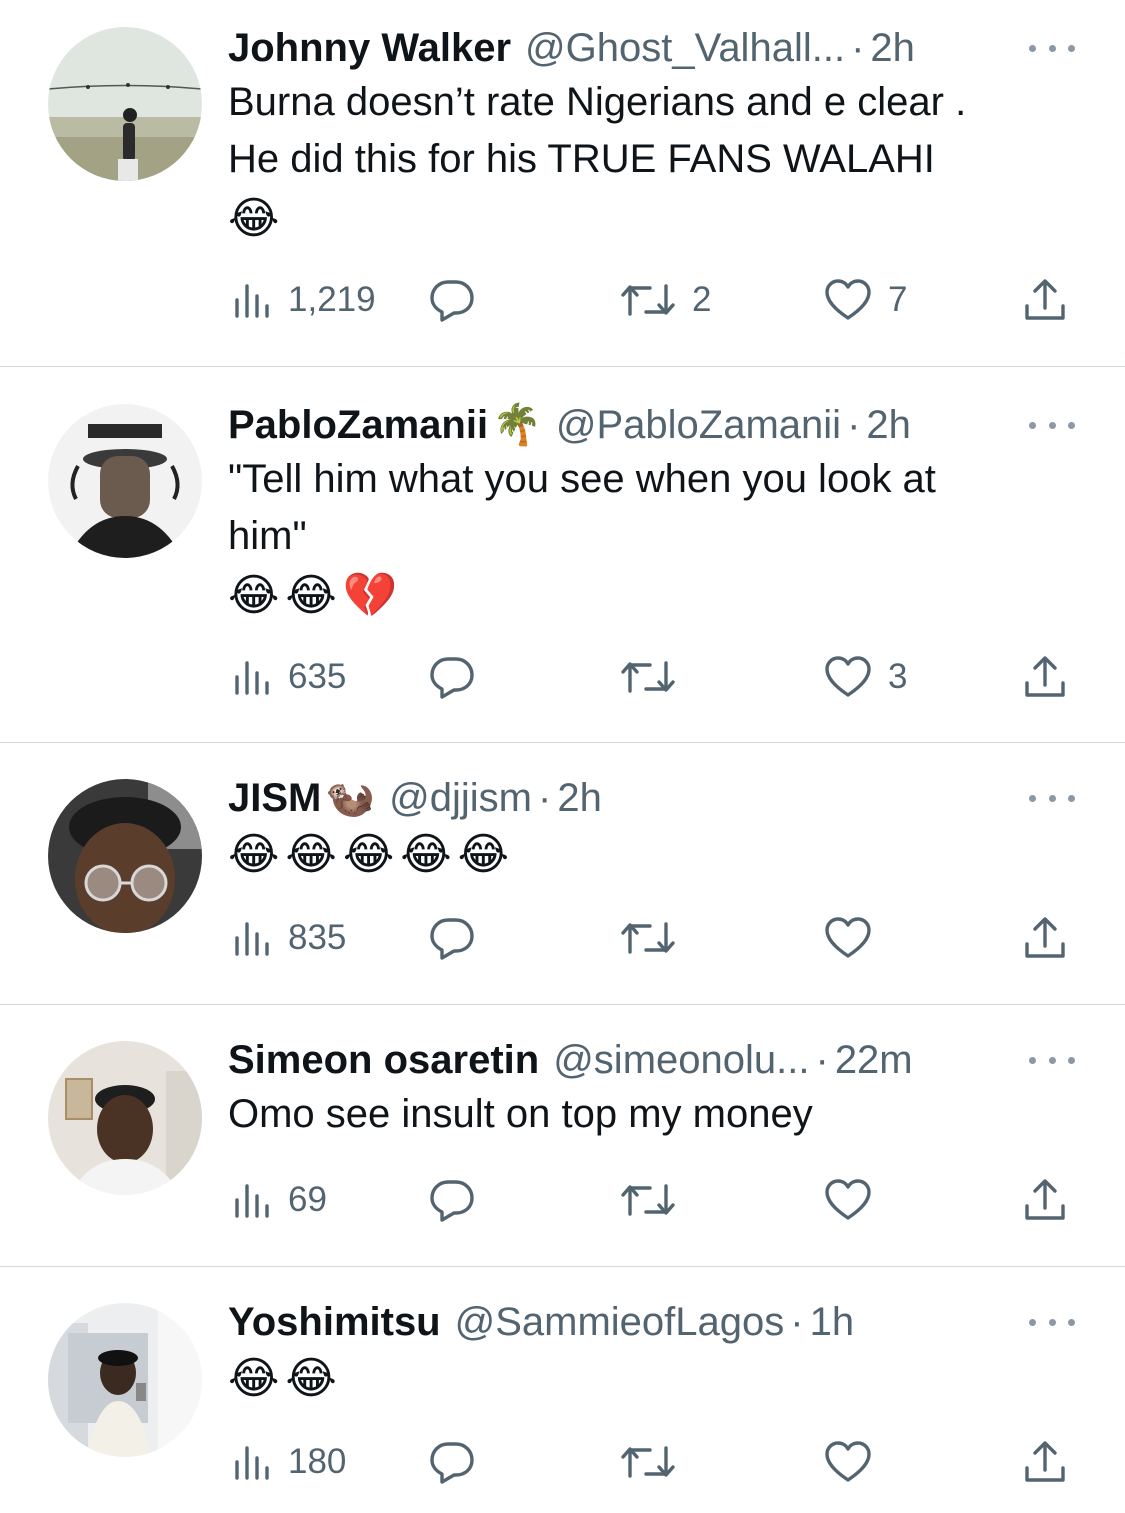  Describe the element at coordinates (350, 798) in the screenshot. I see `name-emoji: 🦦` at that location.